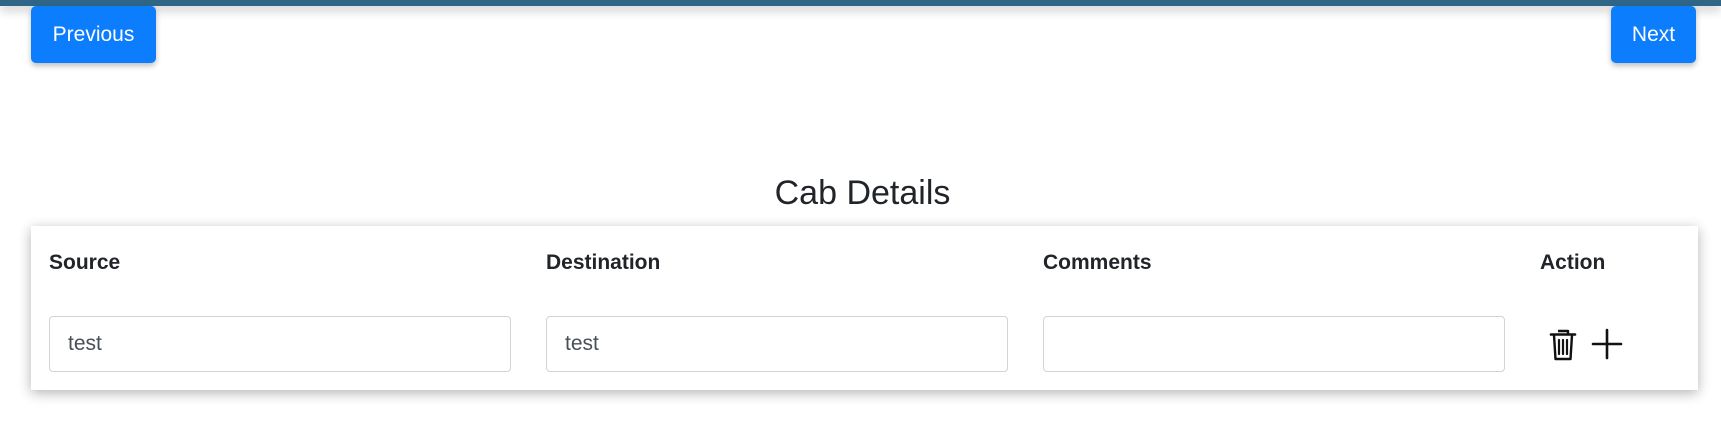  What do you see at coordinates (777, 344) in the screenshot?
I see `destination-input` at bounding box center [777, 344].